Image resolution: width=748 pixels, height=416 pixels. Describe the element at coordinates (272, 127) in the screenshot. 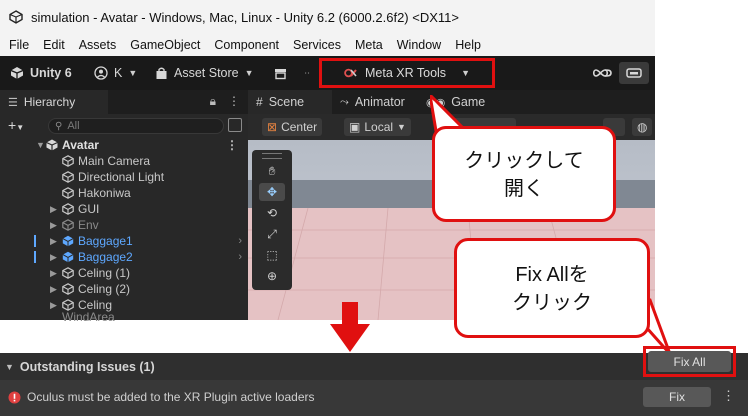

I see `pivot-icon: ⊠` at that location.